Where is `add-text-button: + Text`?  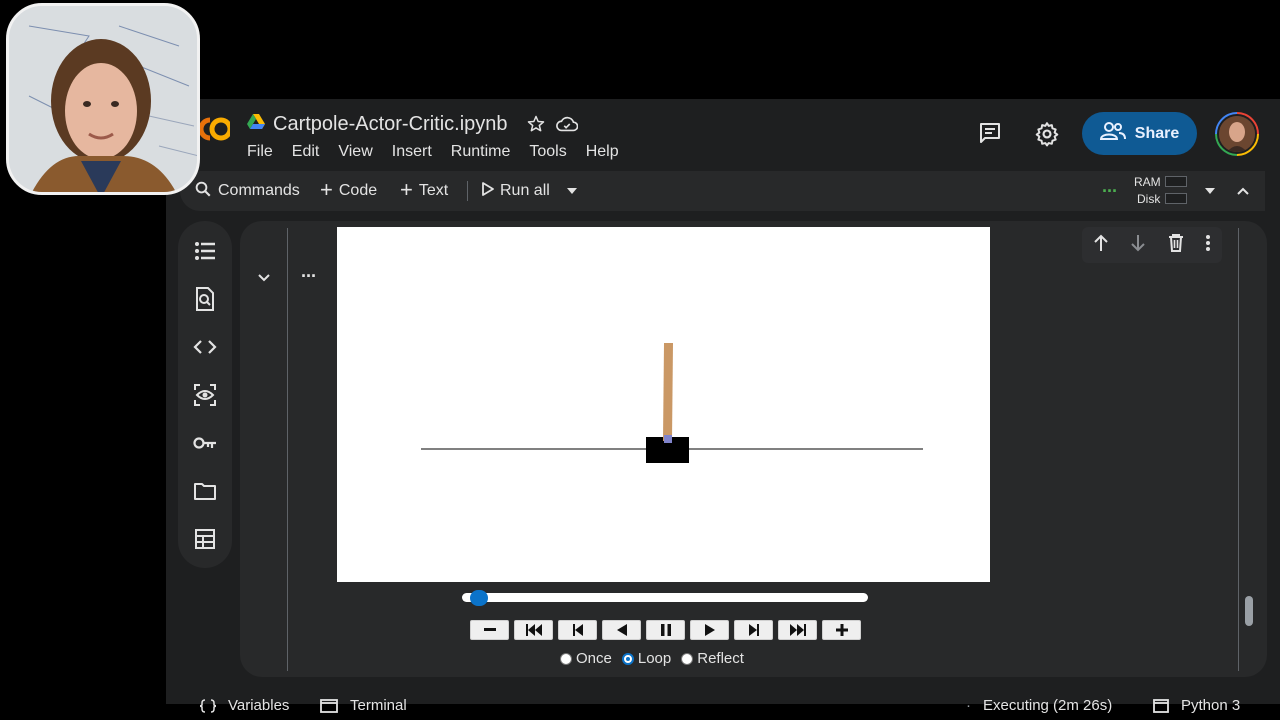 add-text-button: + Text is located at coordinates (424, 191).